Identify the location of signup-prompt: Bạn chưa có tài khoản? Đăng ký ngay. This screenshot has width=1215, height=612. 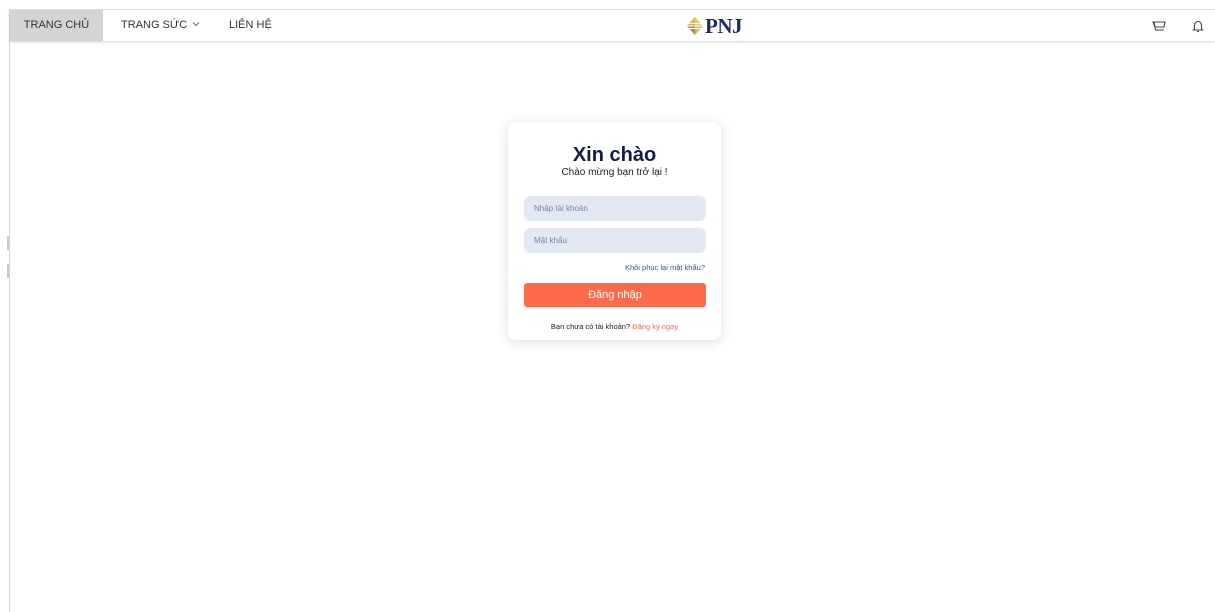
(614, 326).